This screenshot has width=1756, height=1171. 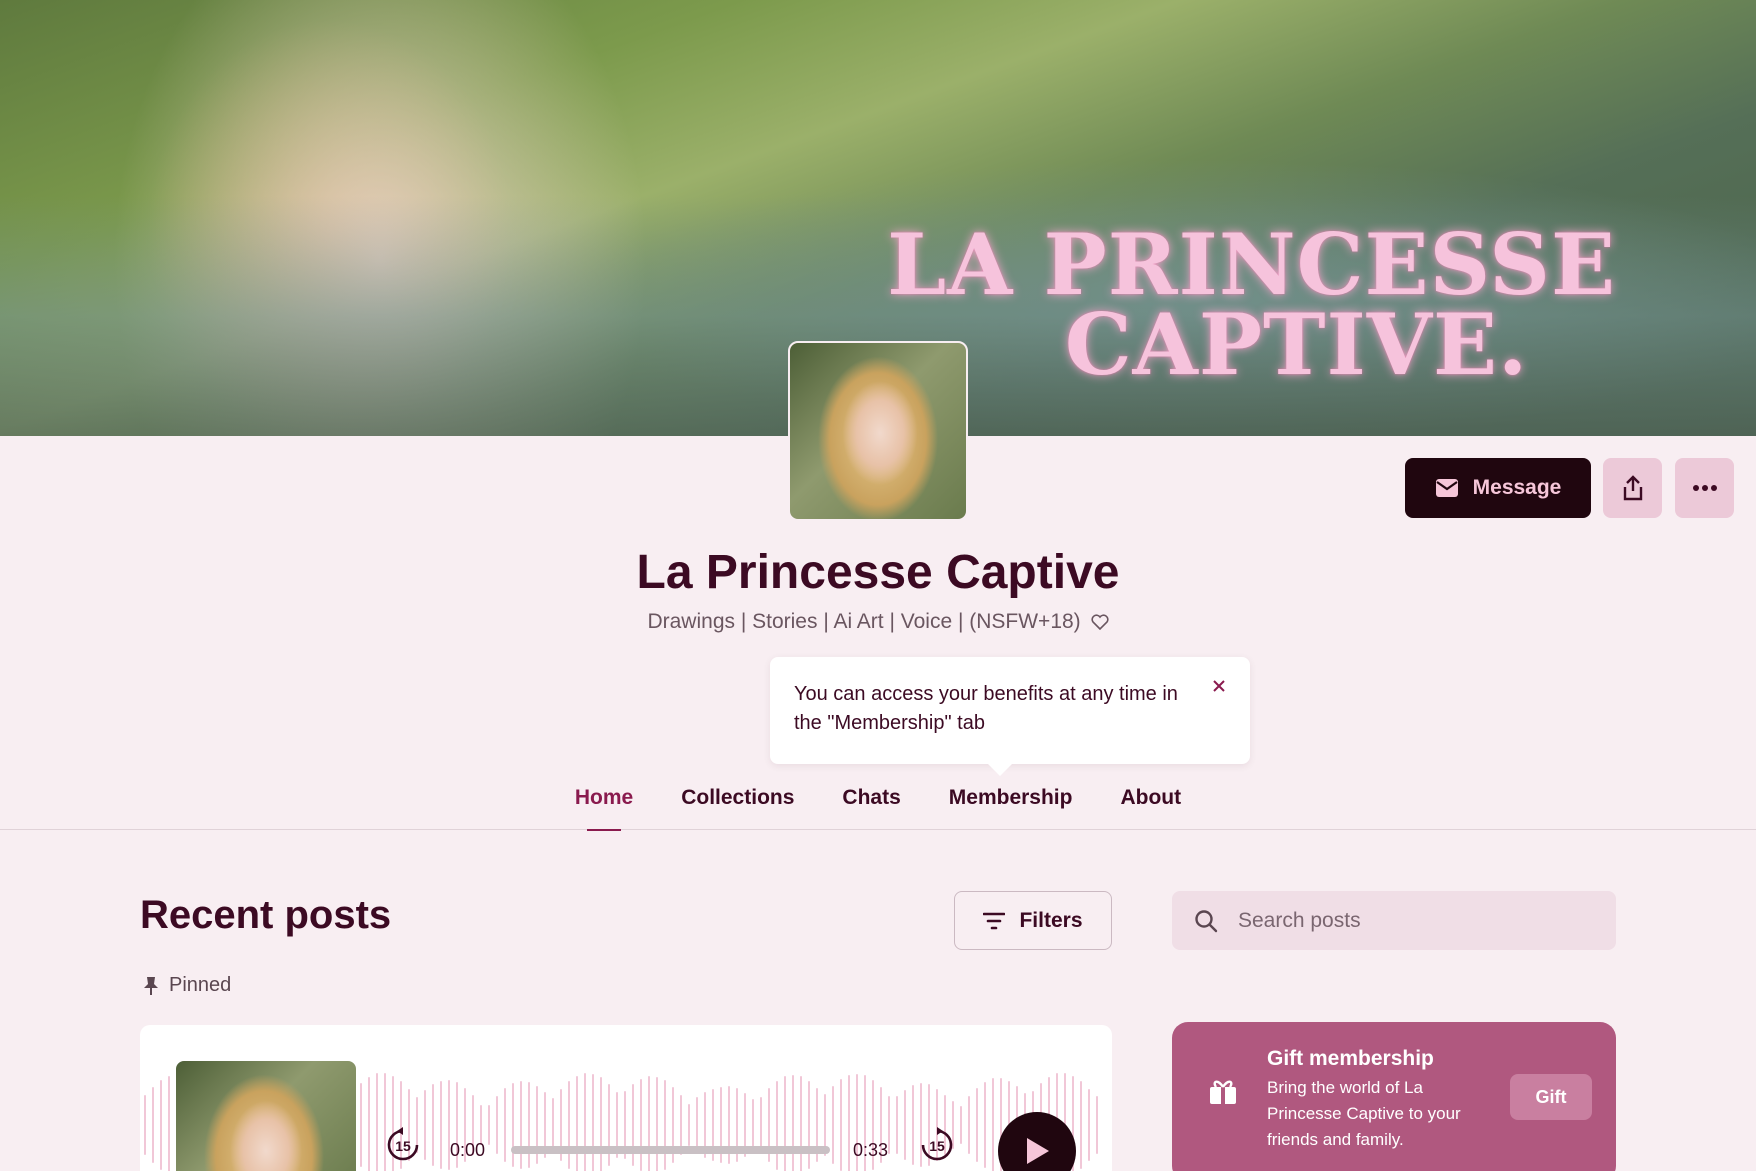 I want to click on message-button-label: Message, so click(x=1517, y=487).